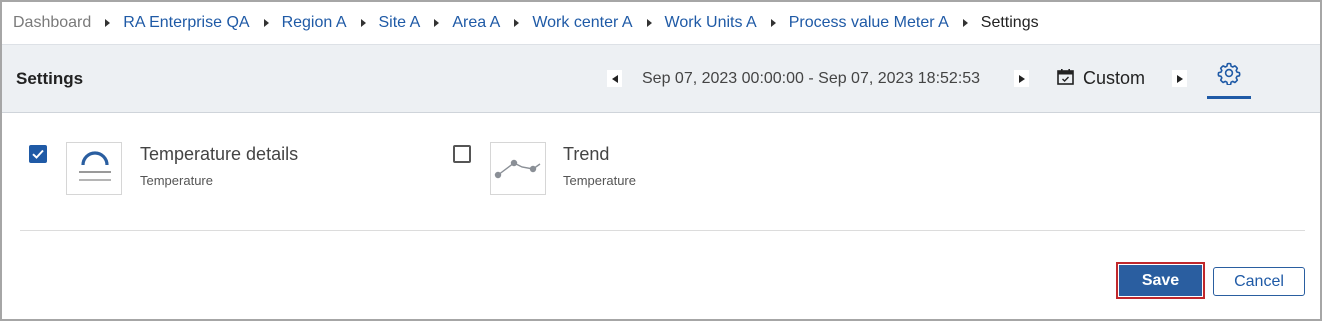 This screenshot has width=1322, height=321. Describe the element at coordinates (314, 23) in the screenshot. I see `breadcrumb-region: Region A` at that location.